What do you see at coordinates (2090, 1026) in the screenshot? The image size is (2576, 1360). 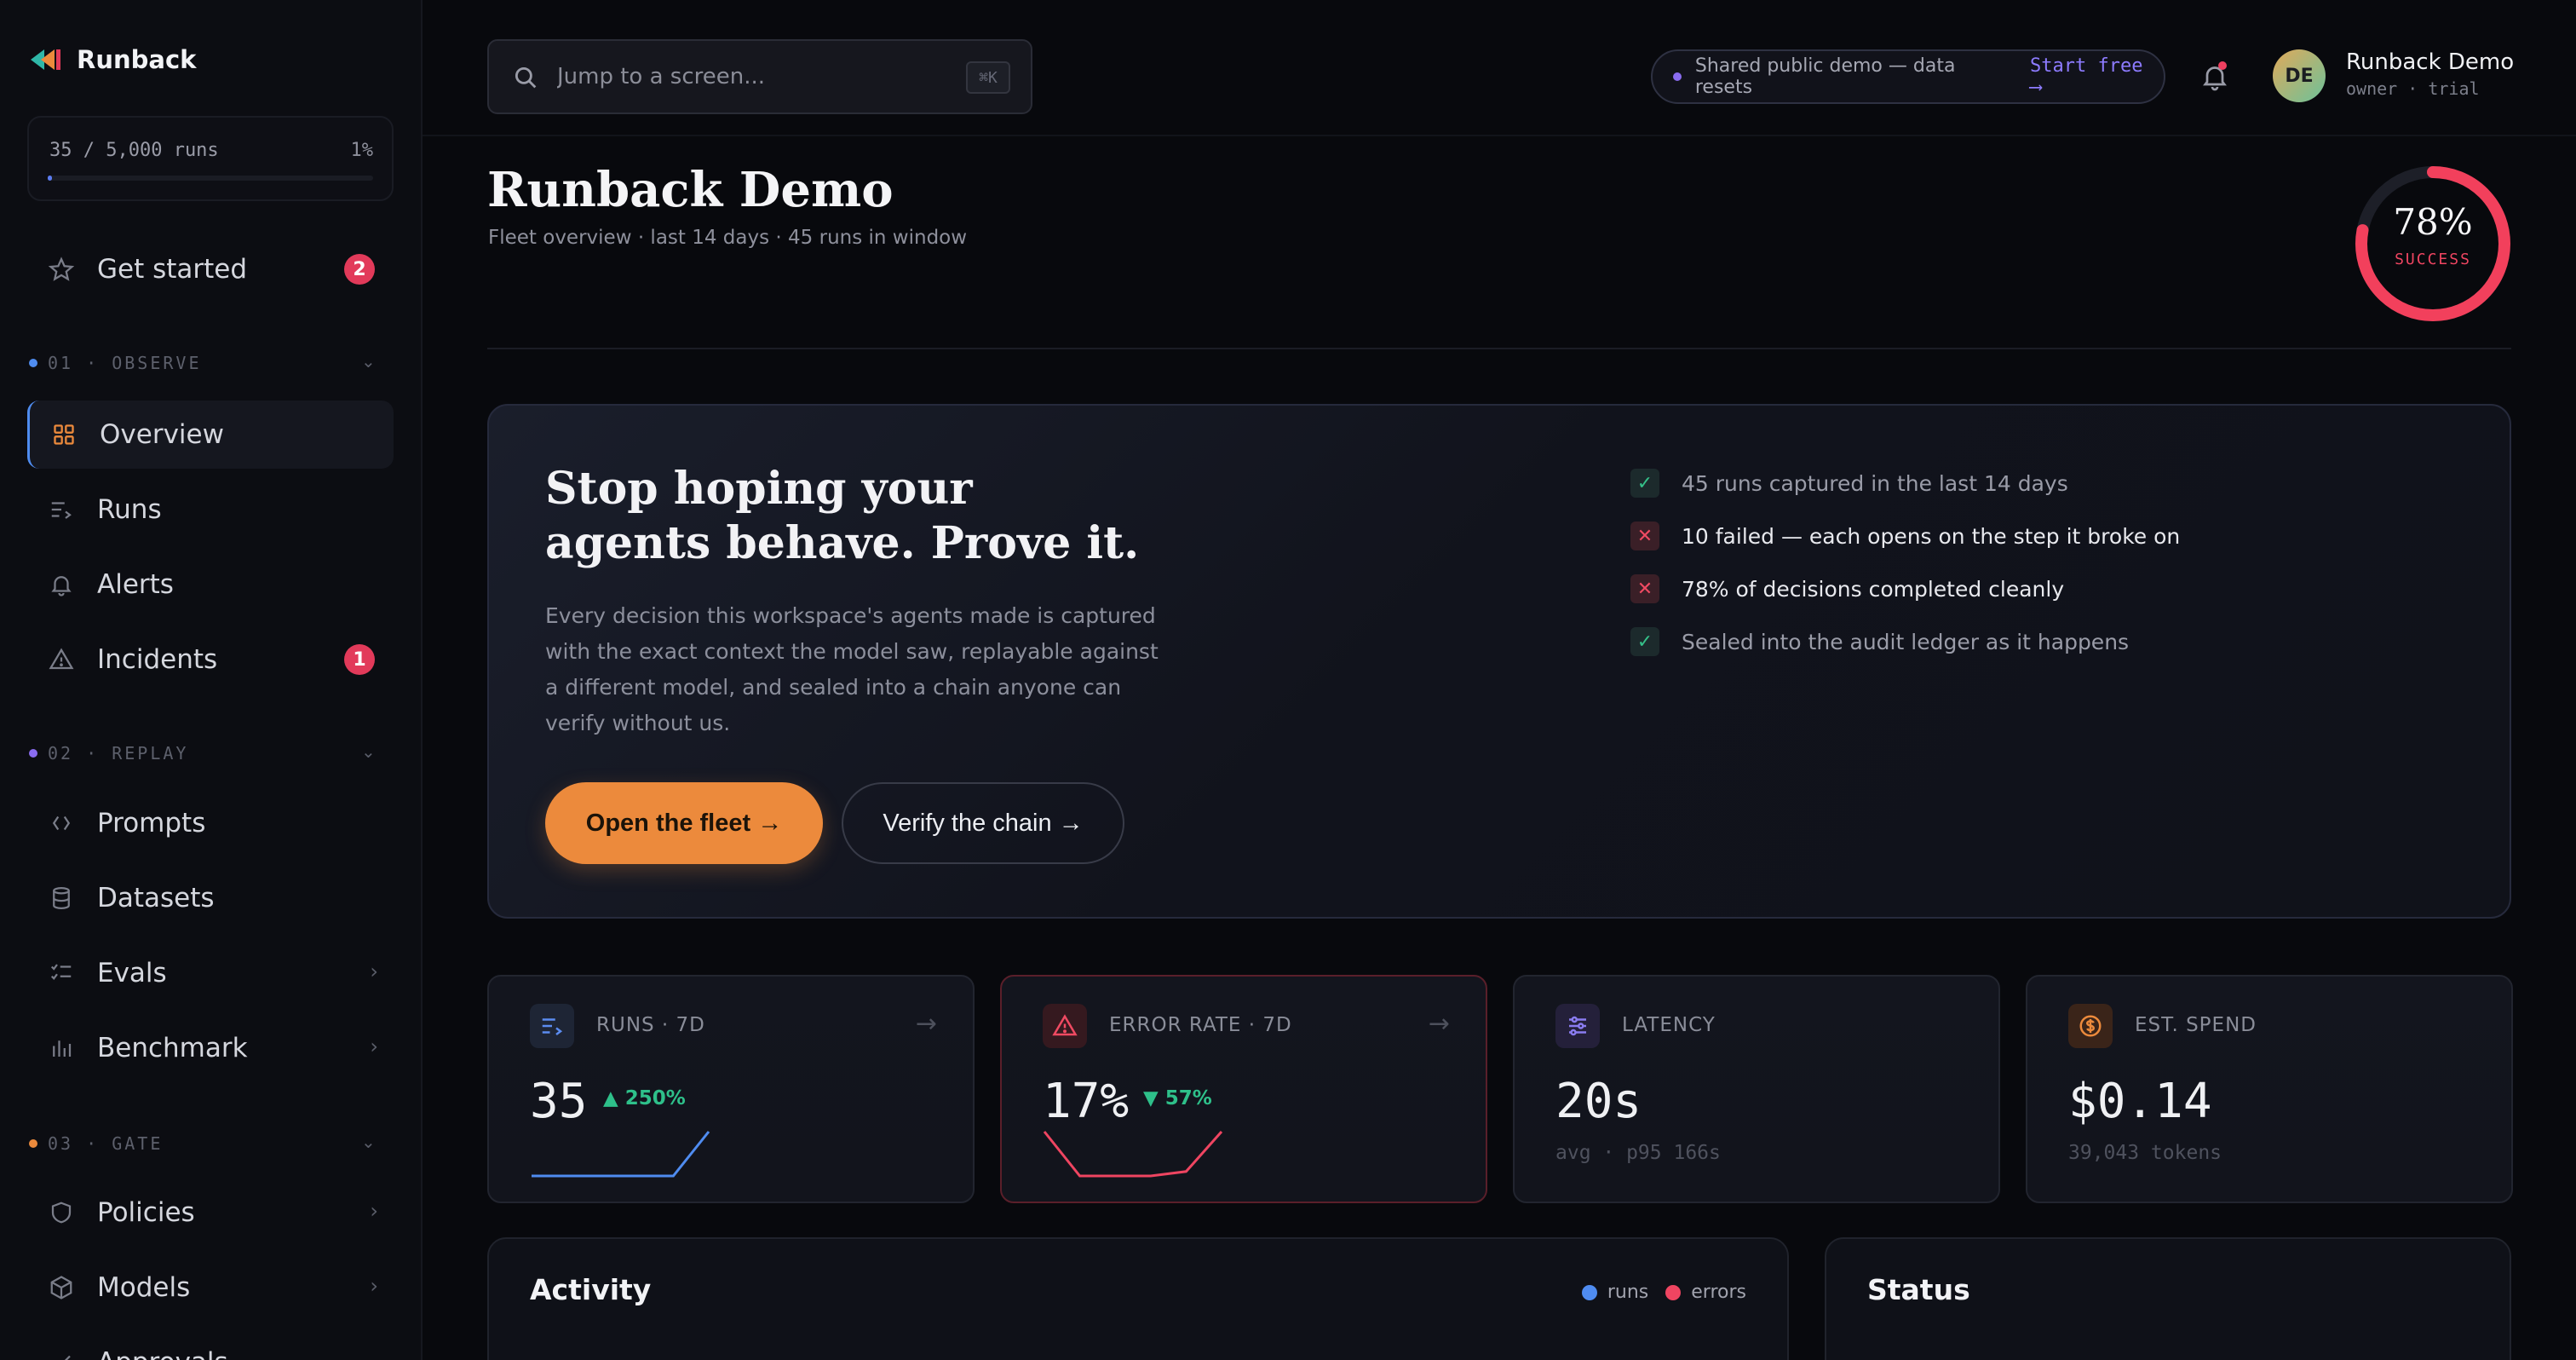 I see `dollar-coin-icon` at bounding box center [2090, 1026].